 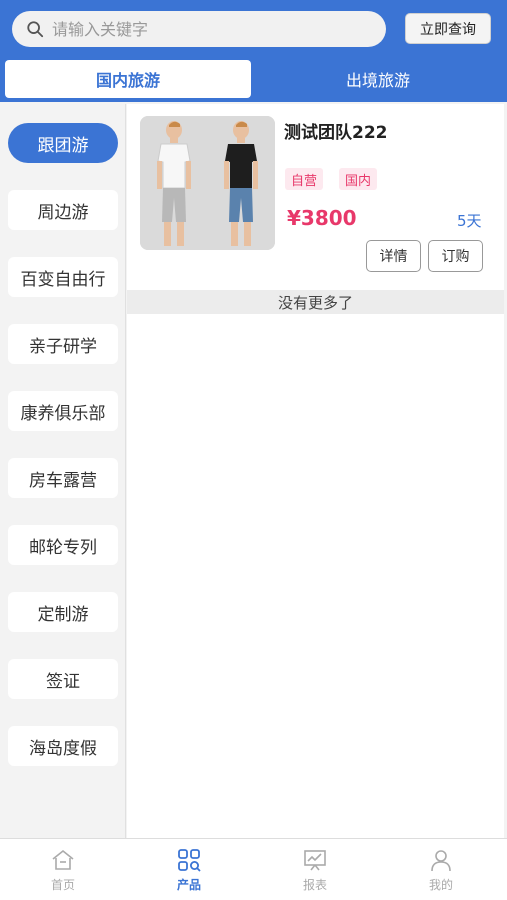 What do you see at coordinates (188, 885) in the screenshot?
I see `nav-products-label: 产品` at bounding box center [188, 885].